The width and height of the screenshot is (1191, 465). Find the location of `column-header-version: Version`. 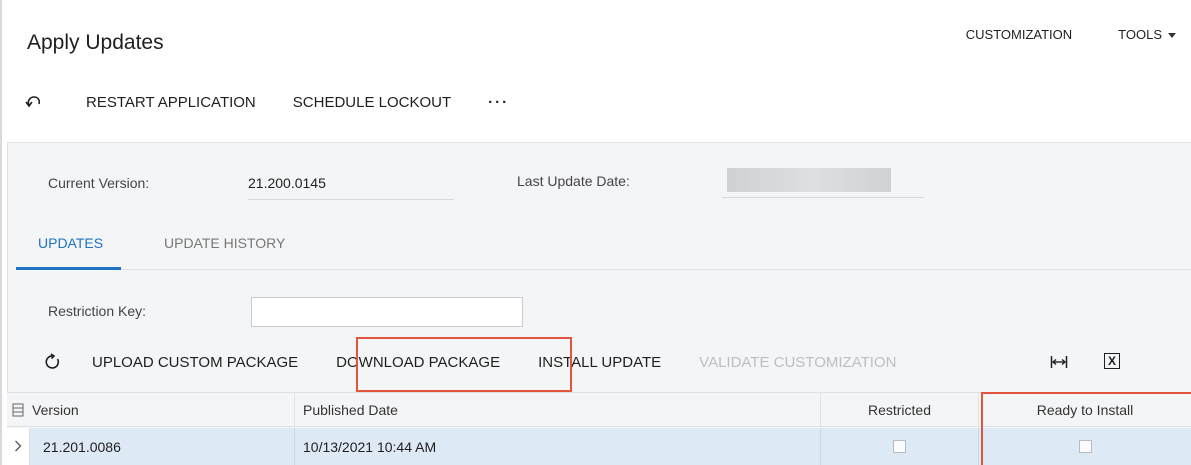

column-header-version: Version is located at coordinates (55, 409).